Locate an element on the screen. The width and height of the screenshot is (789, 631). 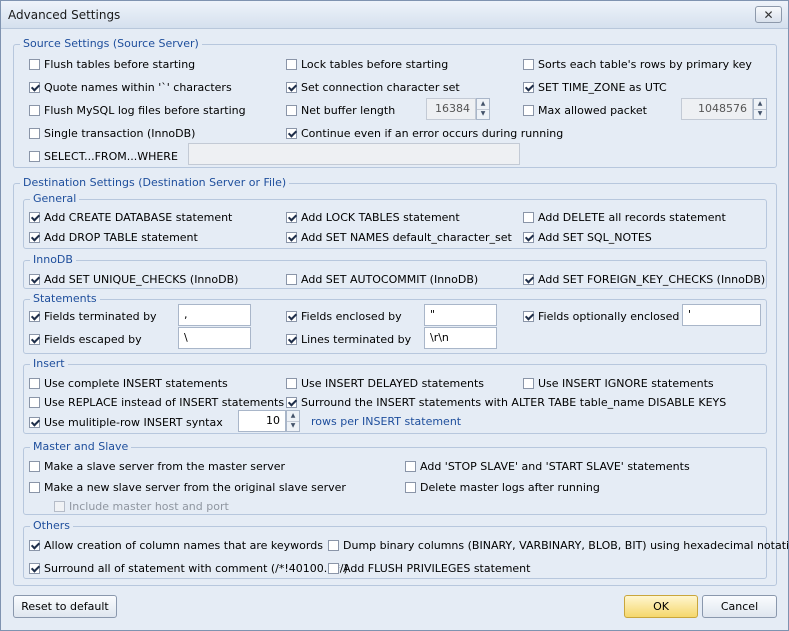
checkbox-option: Flush tables before starting is located at coordinates (112, 64).